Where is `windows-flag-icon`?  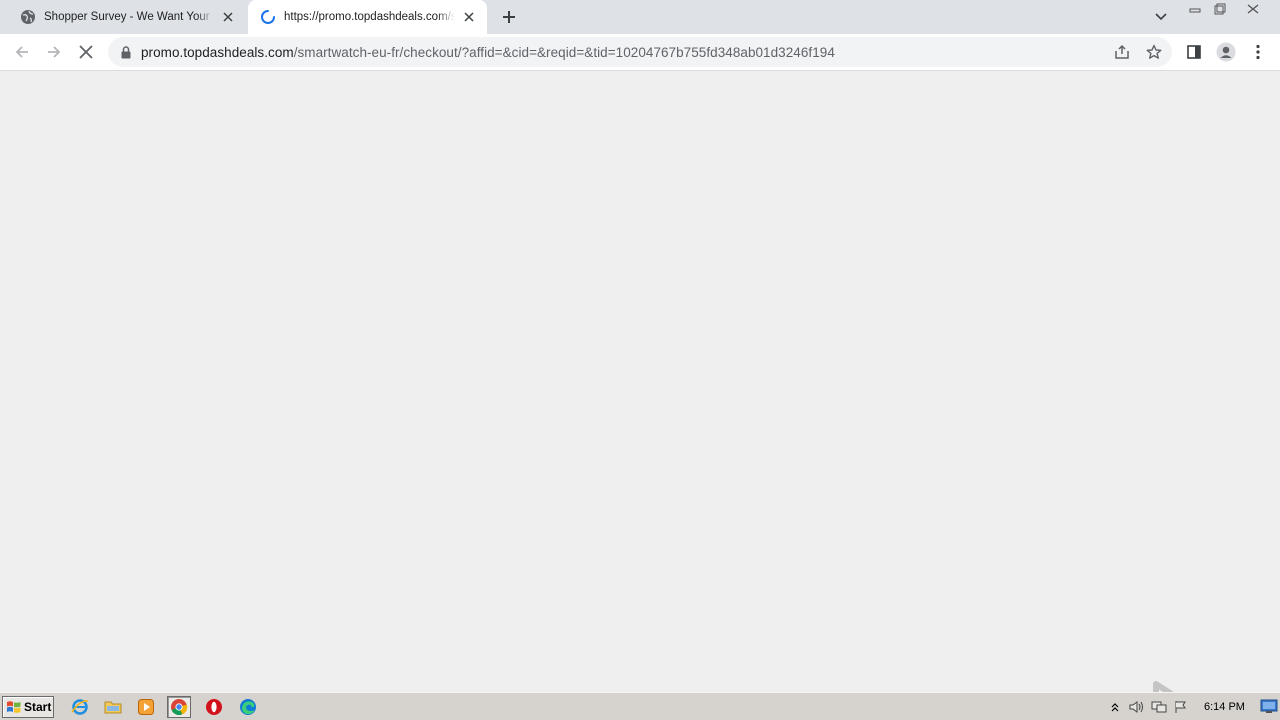 windows-flag-icon is located at coordinates (14, 707).